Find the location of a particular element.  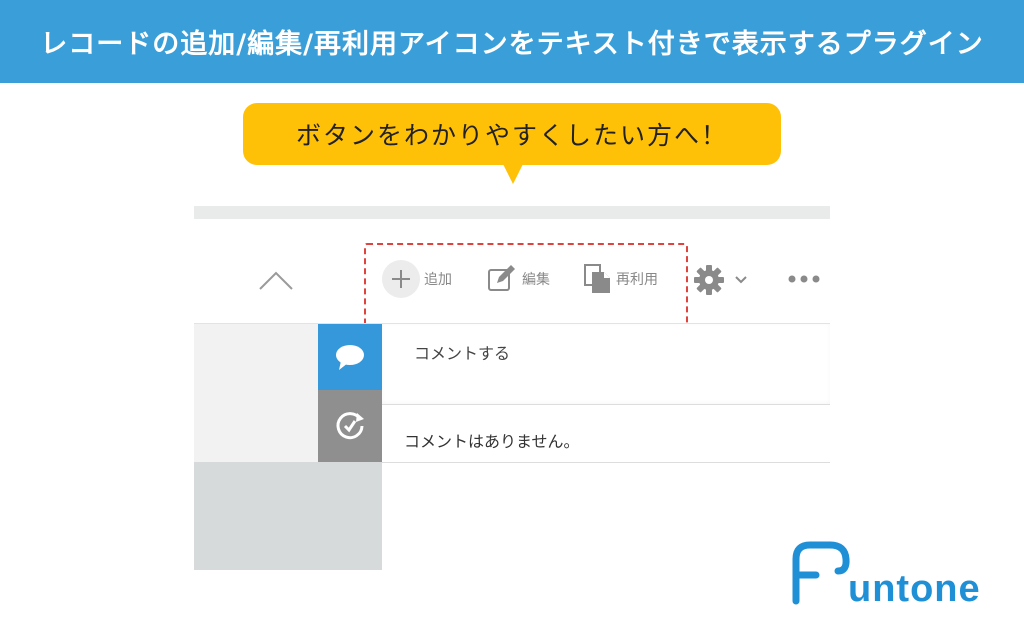

record-sidebar-lower is located at coordinates (288, 516).